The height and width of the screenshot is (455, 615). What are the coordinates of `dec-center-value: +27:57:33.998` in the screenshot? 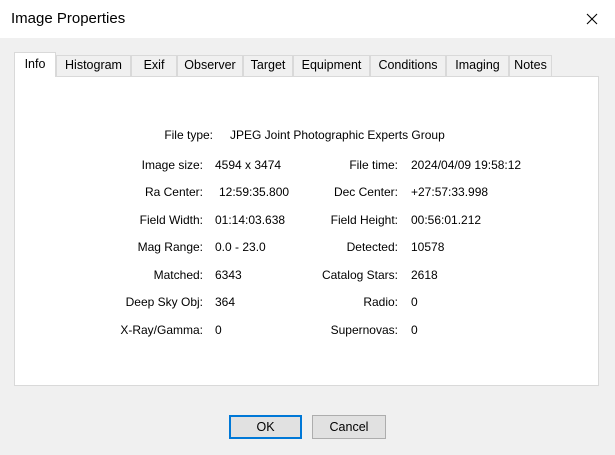 It's located at (450, 192).